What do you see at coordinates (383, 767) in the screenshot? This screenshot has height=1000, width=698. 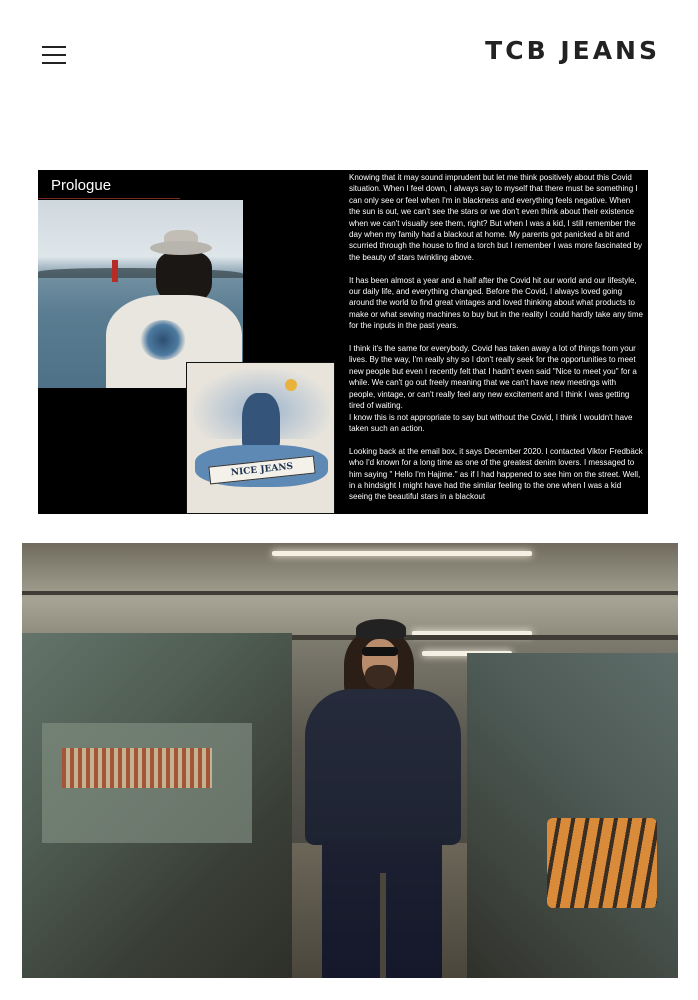 I see `photo-person-denim-jacket` at bounding box center [383, 767].